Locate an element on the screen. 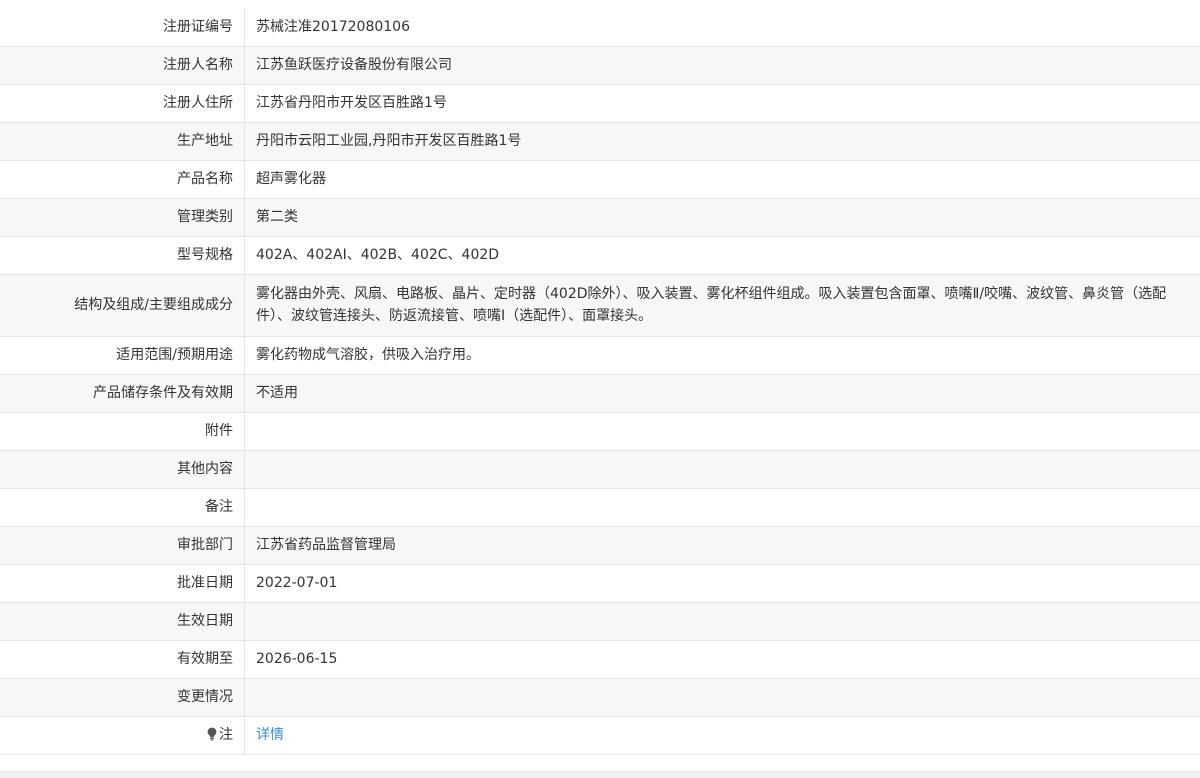  table-row: 备注 is located at coordinates (600, 507).